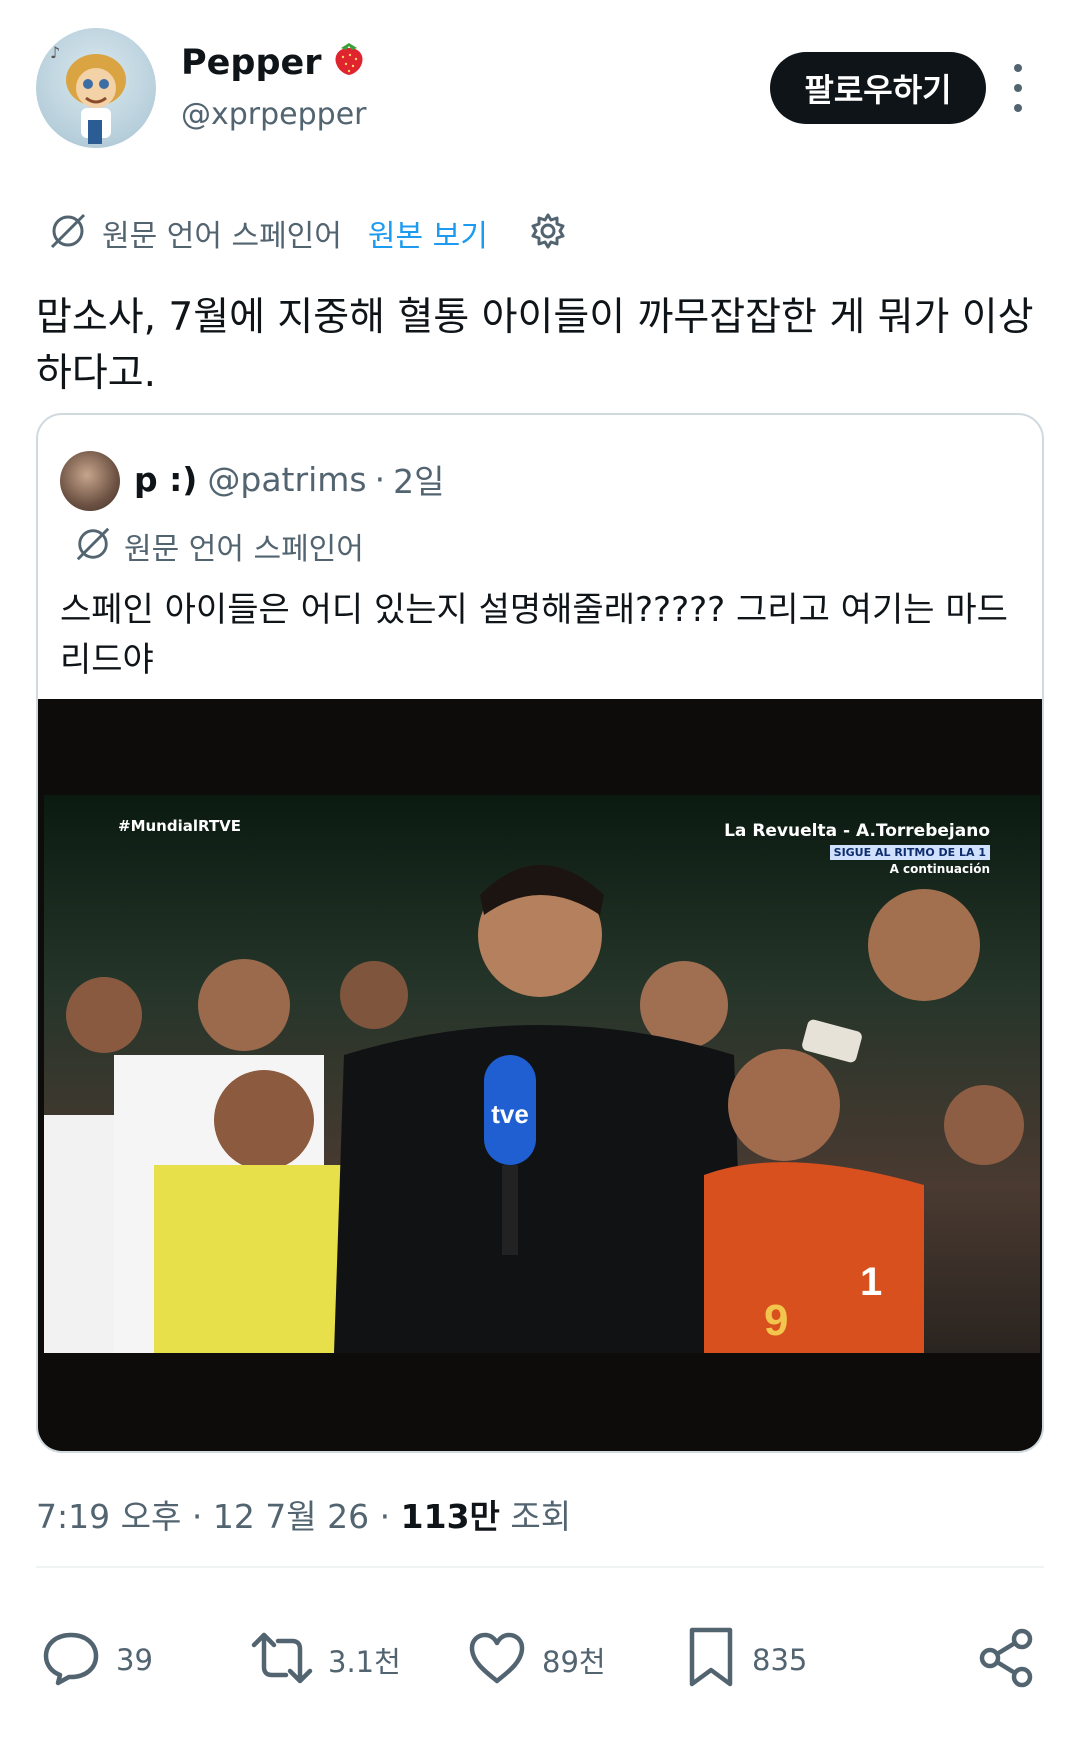 This screenshot has height=1753, width=1080. I want to click on like-count: 89천, so click(574, 1662).